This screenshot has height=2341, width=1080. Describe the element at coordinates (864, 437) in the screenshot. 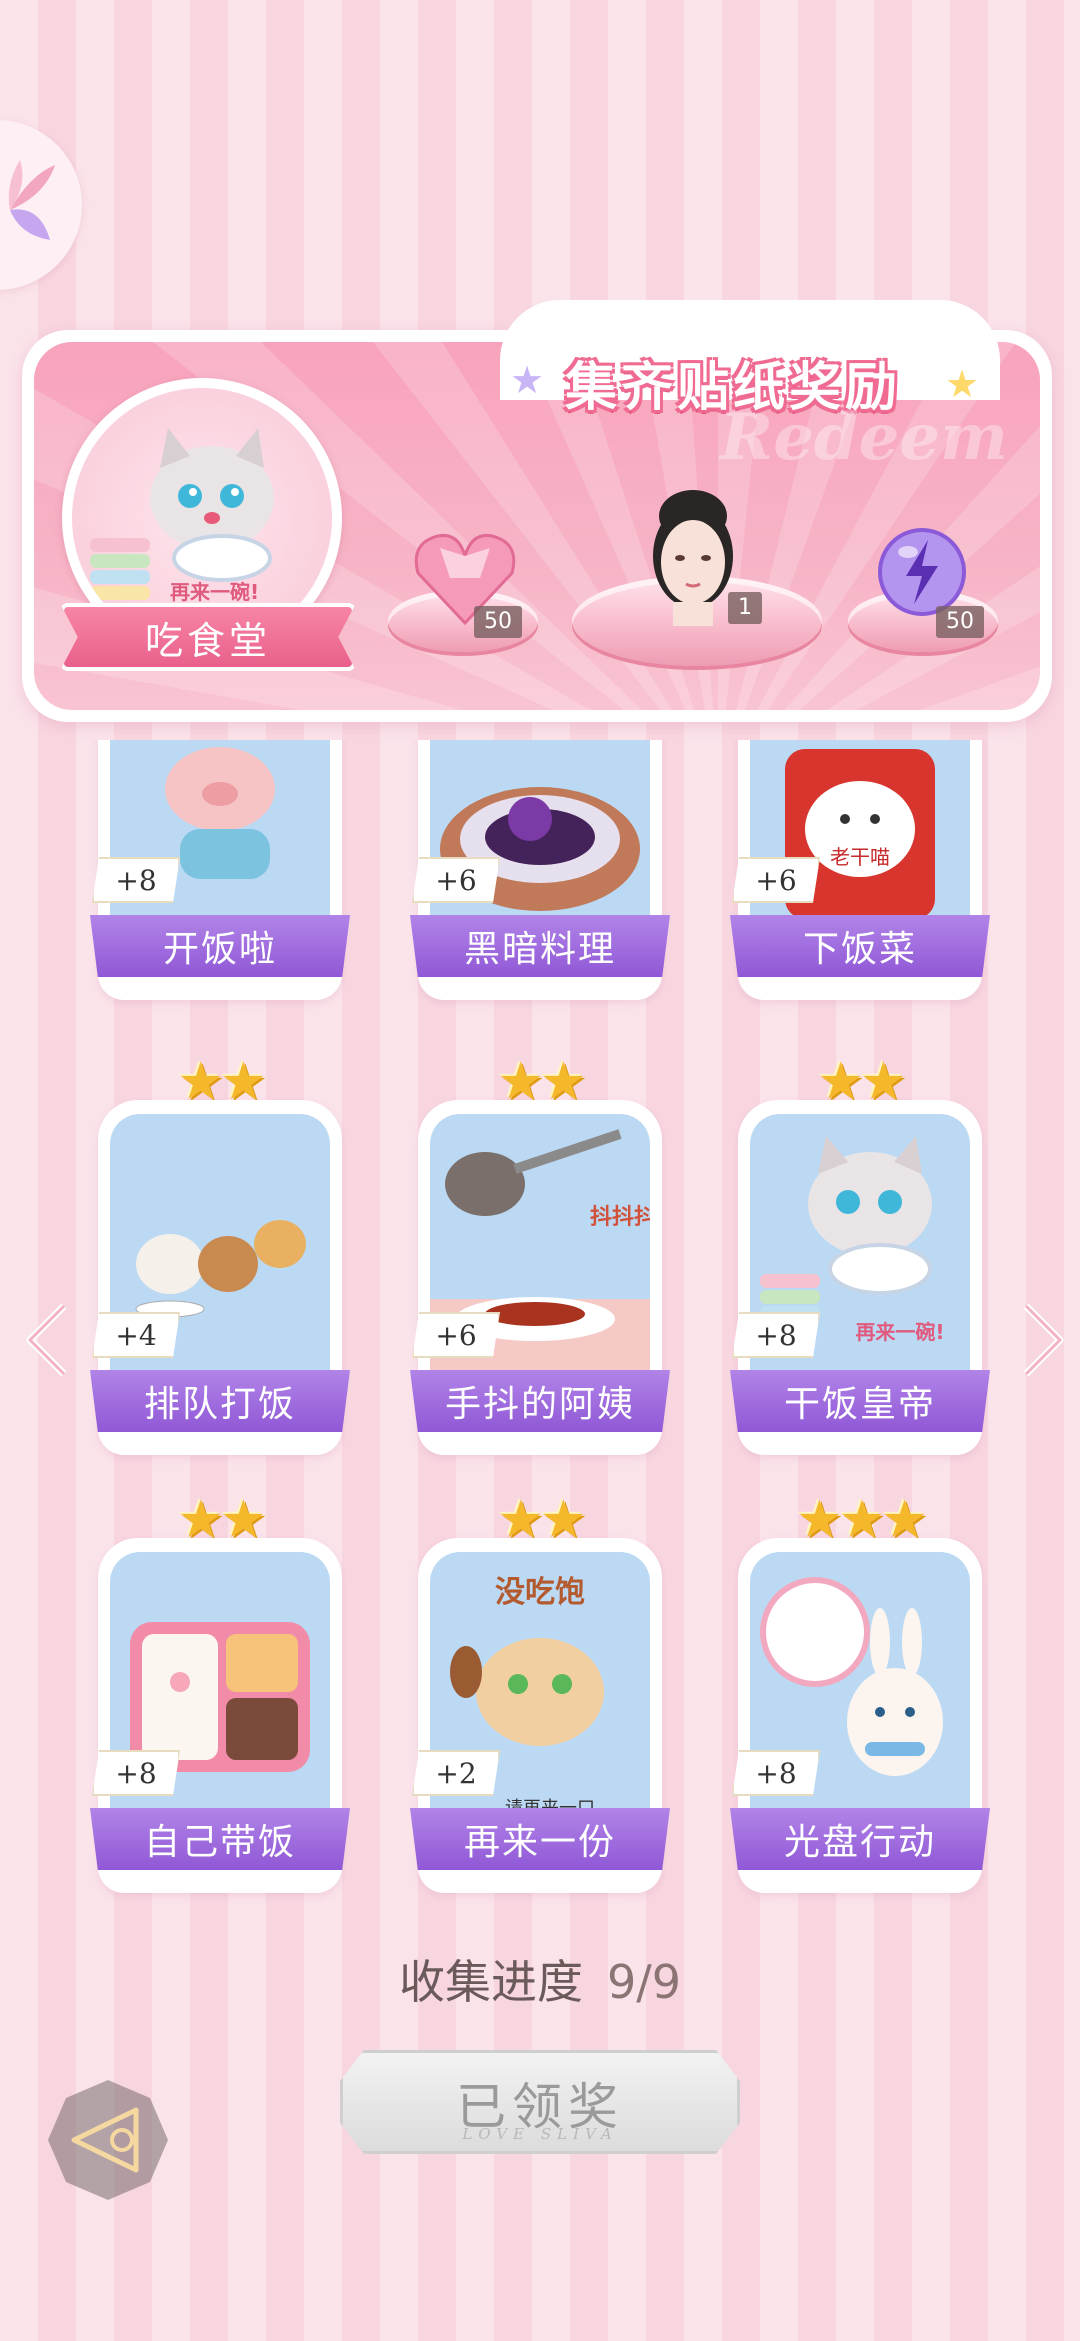

I see `banner-watermark: Redeem` at that location.